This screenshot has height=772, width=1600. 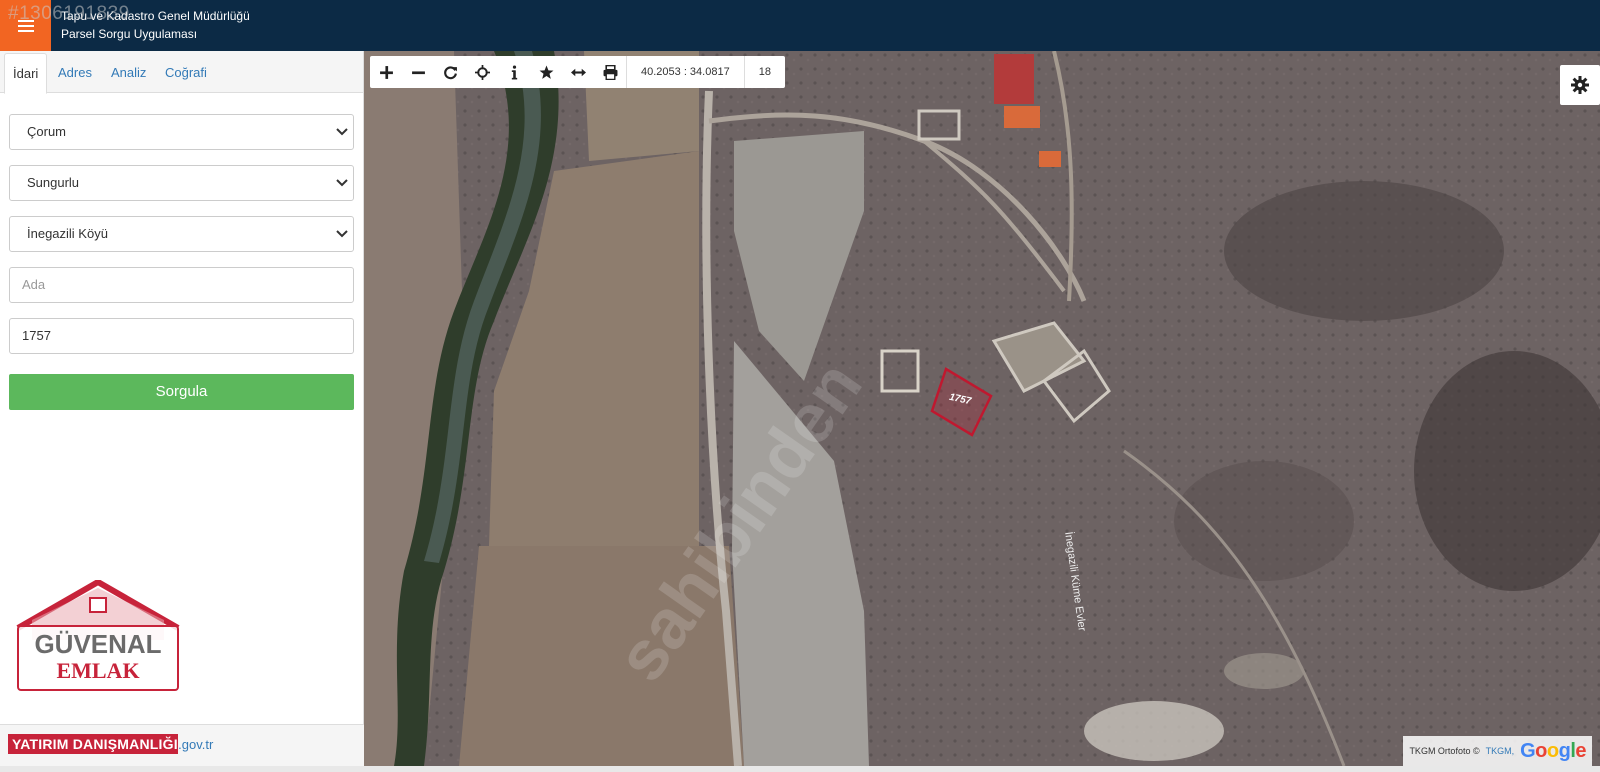 I want to click on parsel-input: 1757, so click(x=181, y=336).